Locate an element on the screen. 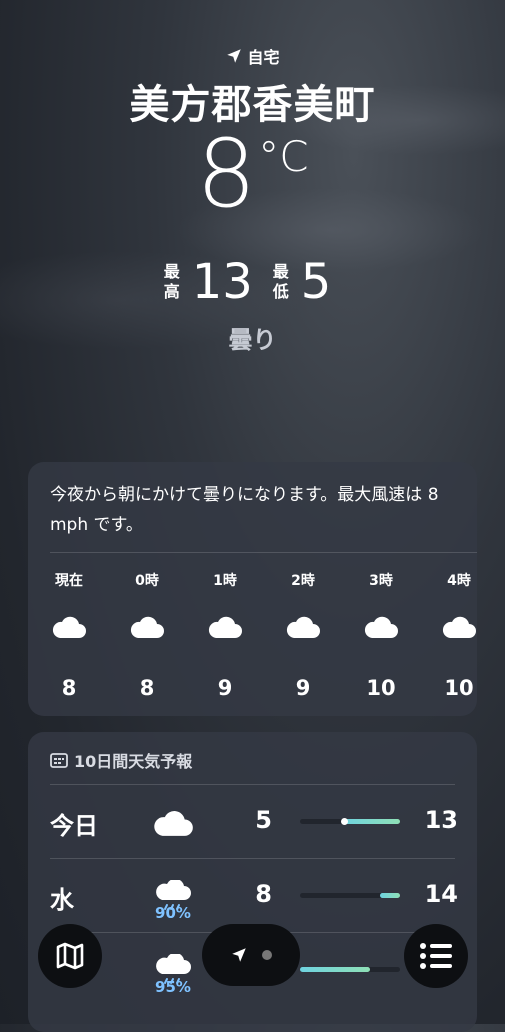 The width and height of the screenshot is (505, 1032). location-tag-label: 自宅 is located at coordinates (263, 57).